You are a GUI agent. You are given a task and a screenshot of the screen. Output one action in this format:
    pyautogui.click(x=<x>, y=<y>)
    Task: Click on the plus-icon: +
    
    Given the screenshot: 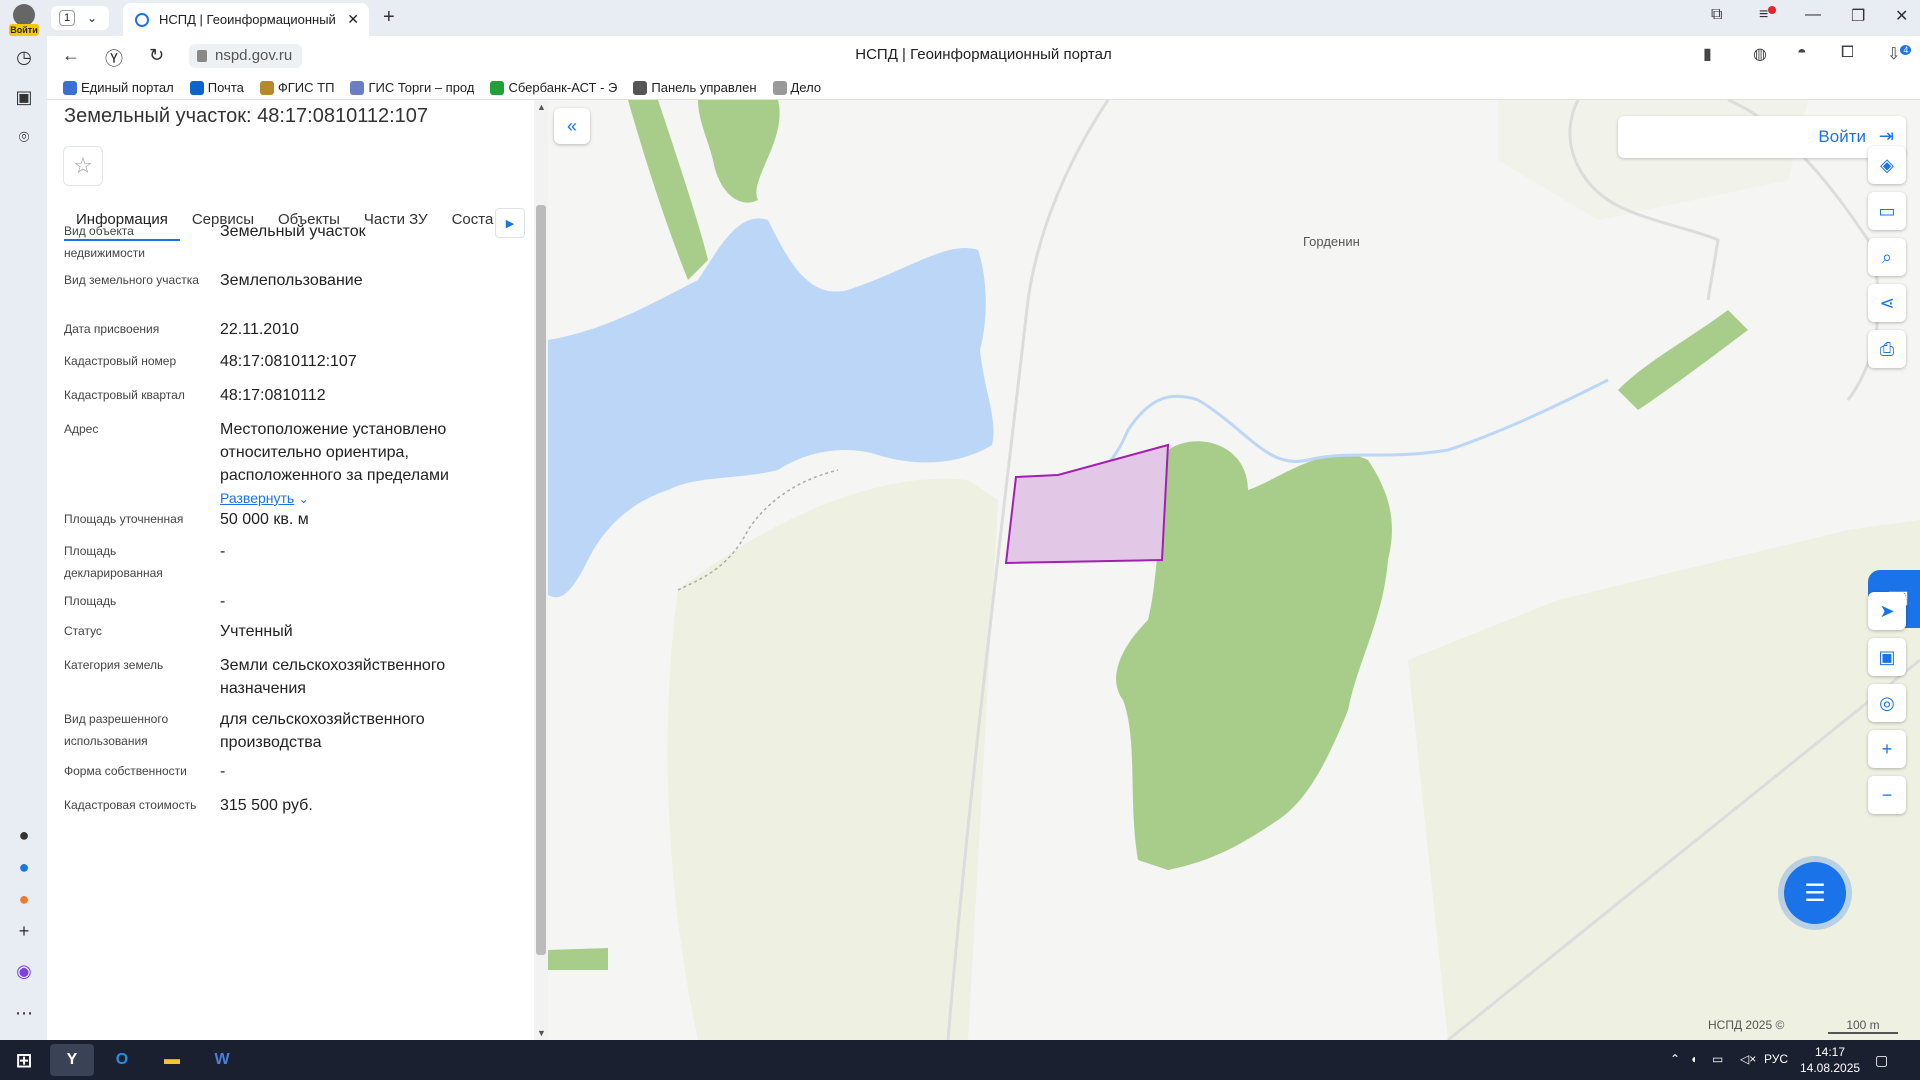 What is the action you would take?
    pyautogui.click(x=1887, y=748)
    